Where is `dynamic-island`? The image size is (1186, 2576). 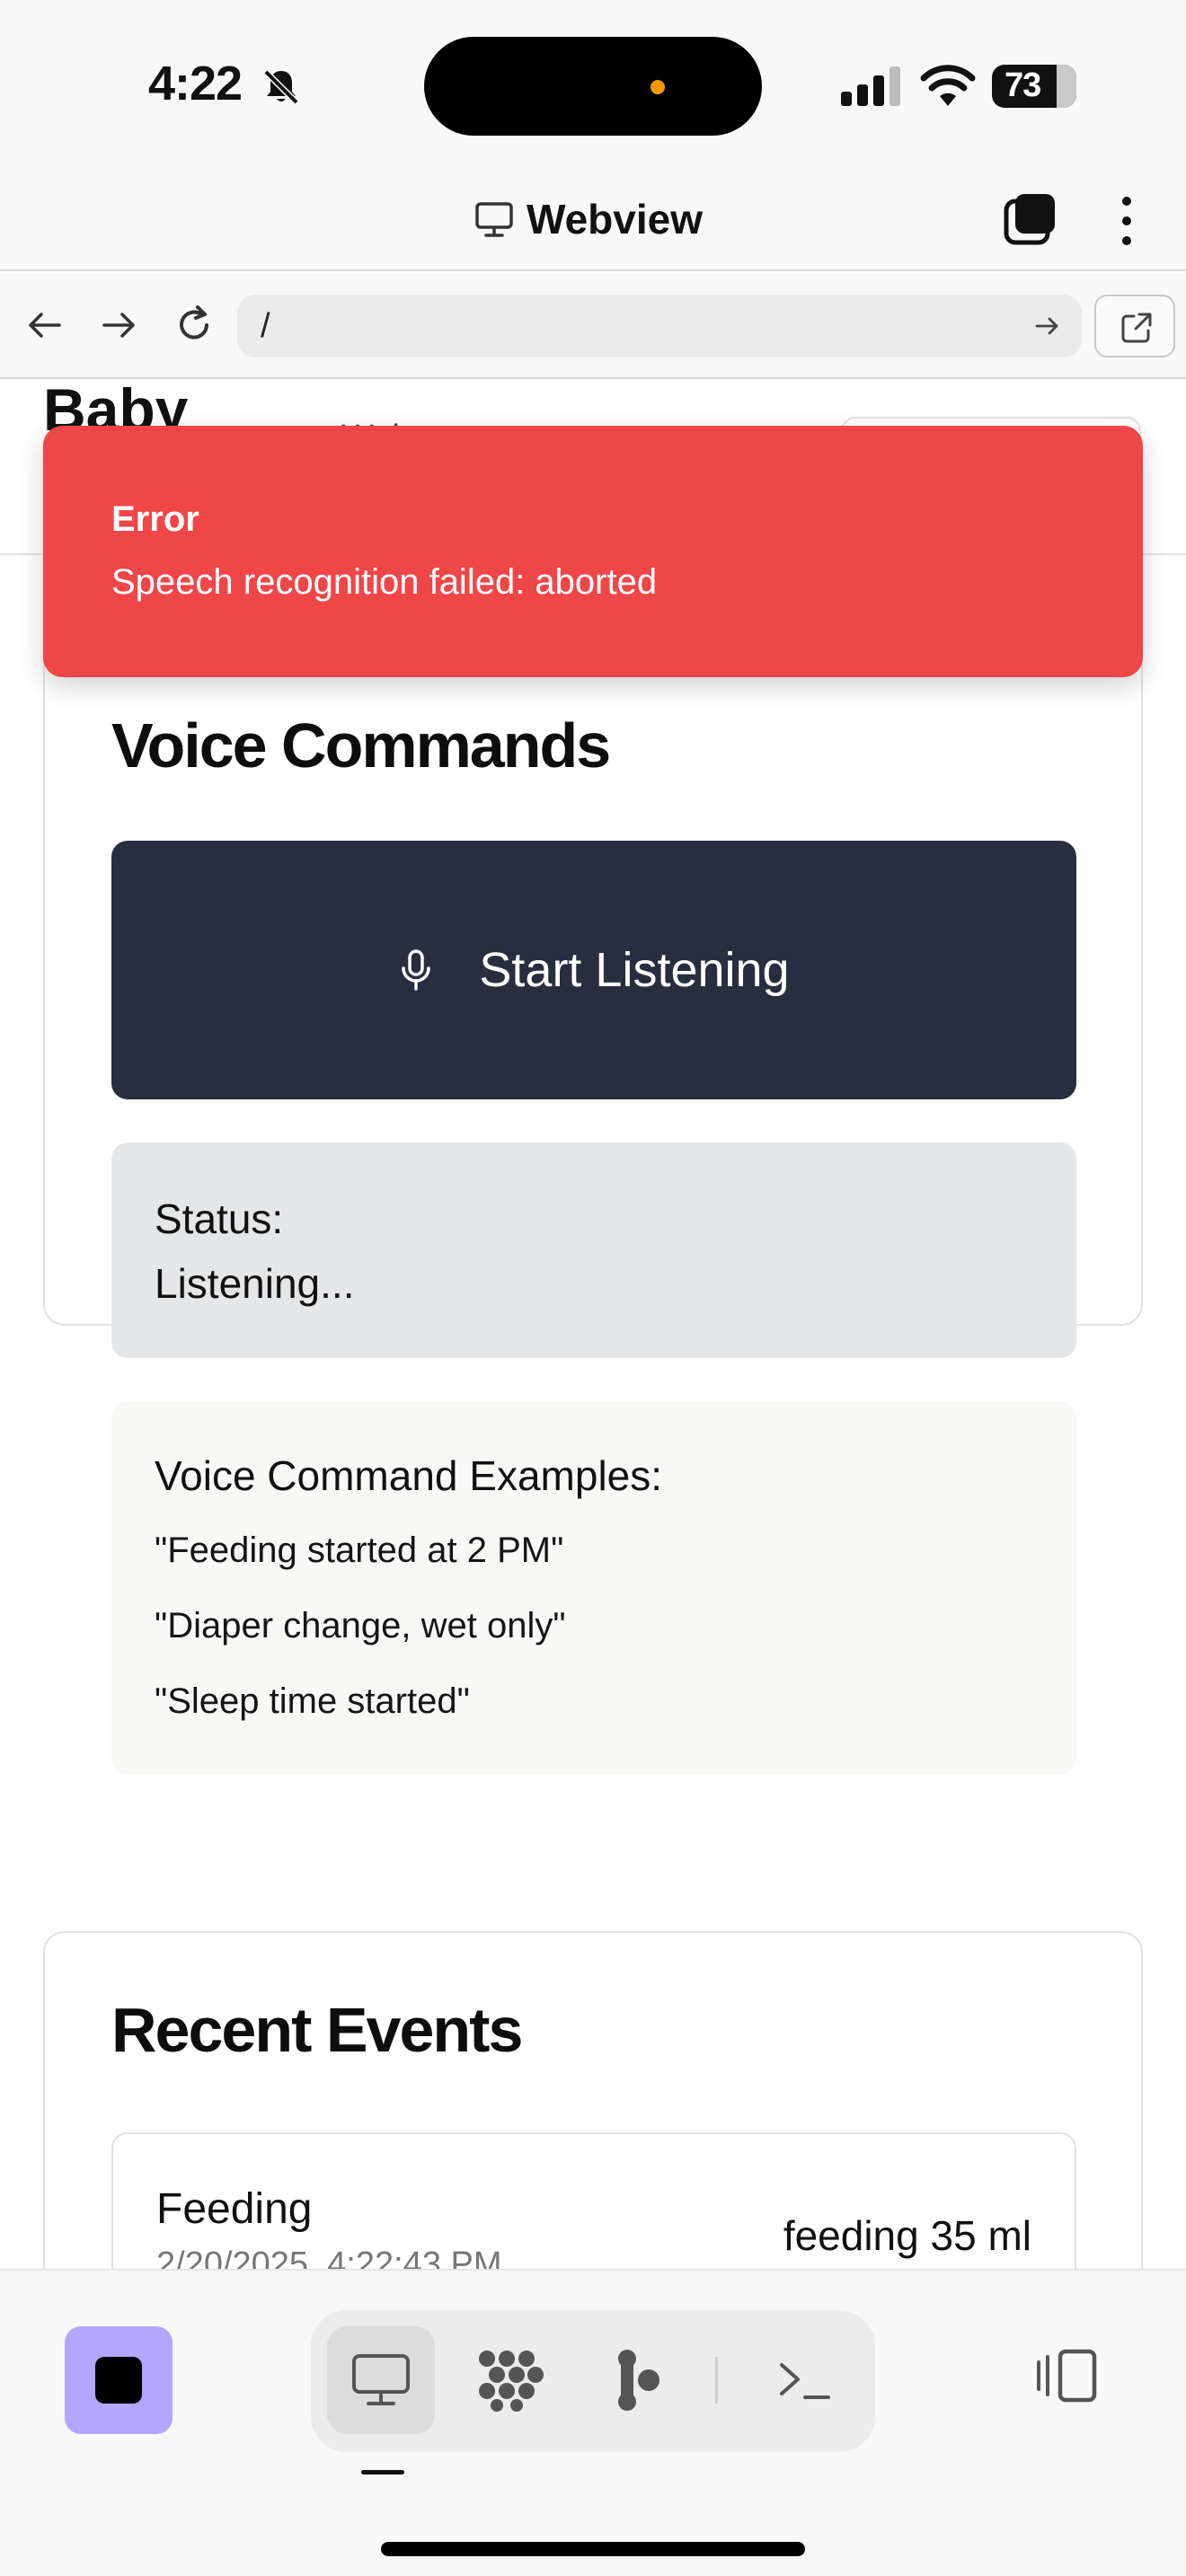
dynamic-island is located at coordinates (593, 86).